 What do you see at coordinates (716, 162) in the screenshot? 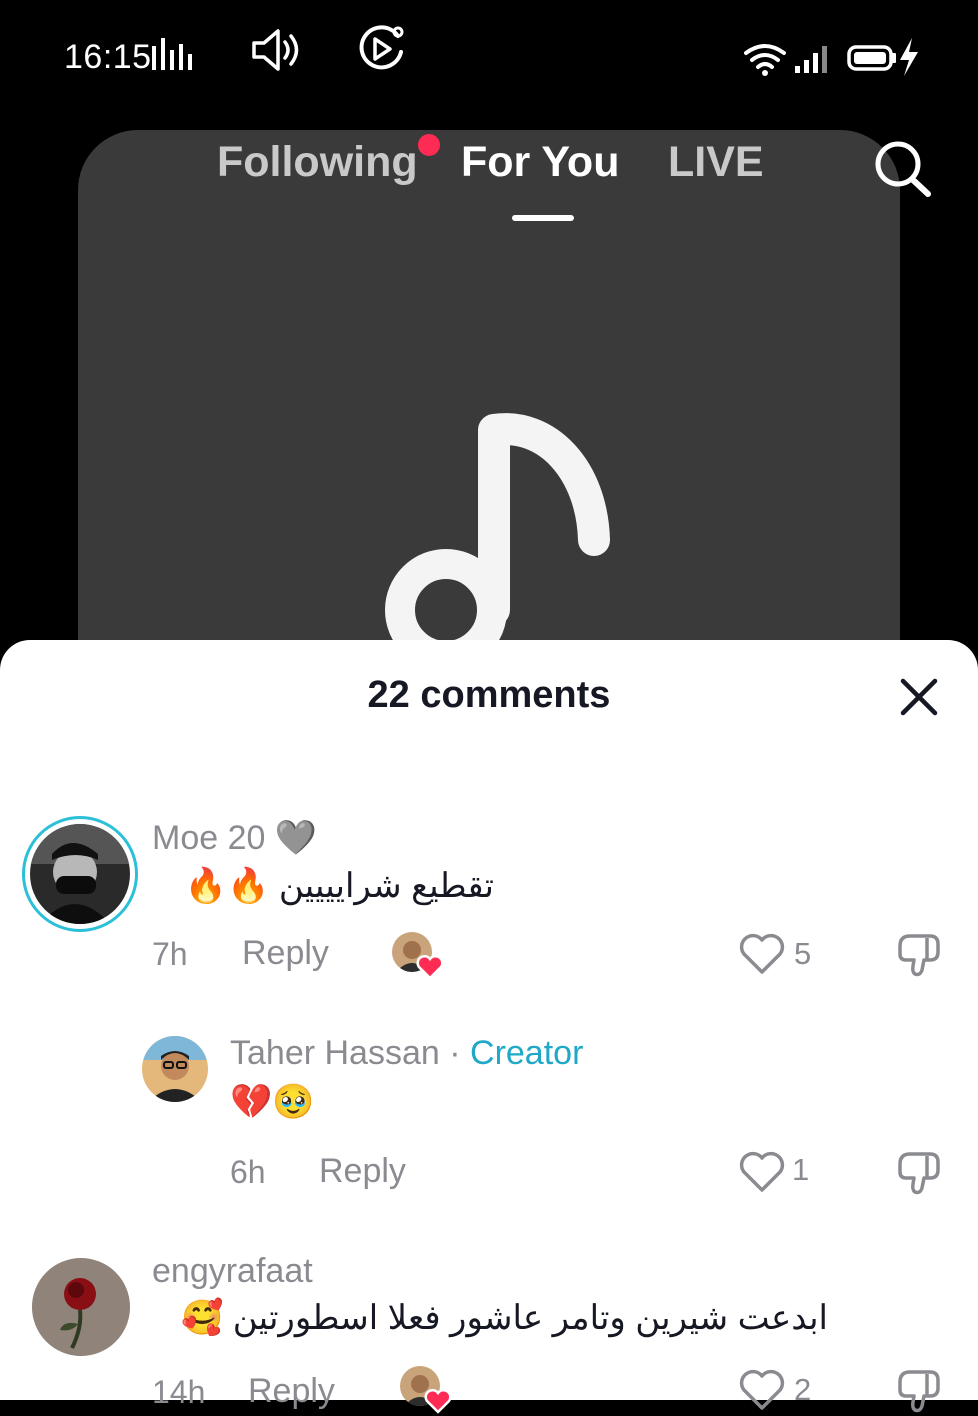
I see `tab-live: LIVE` at bounding box center [716, 162].